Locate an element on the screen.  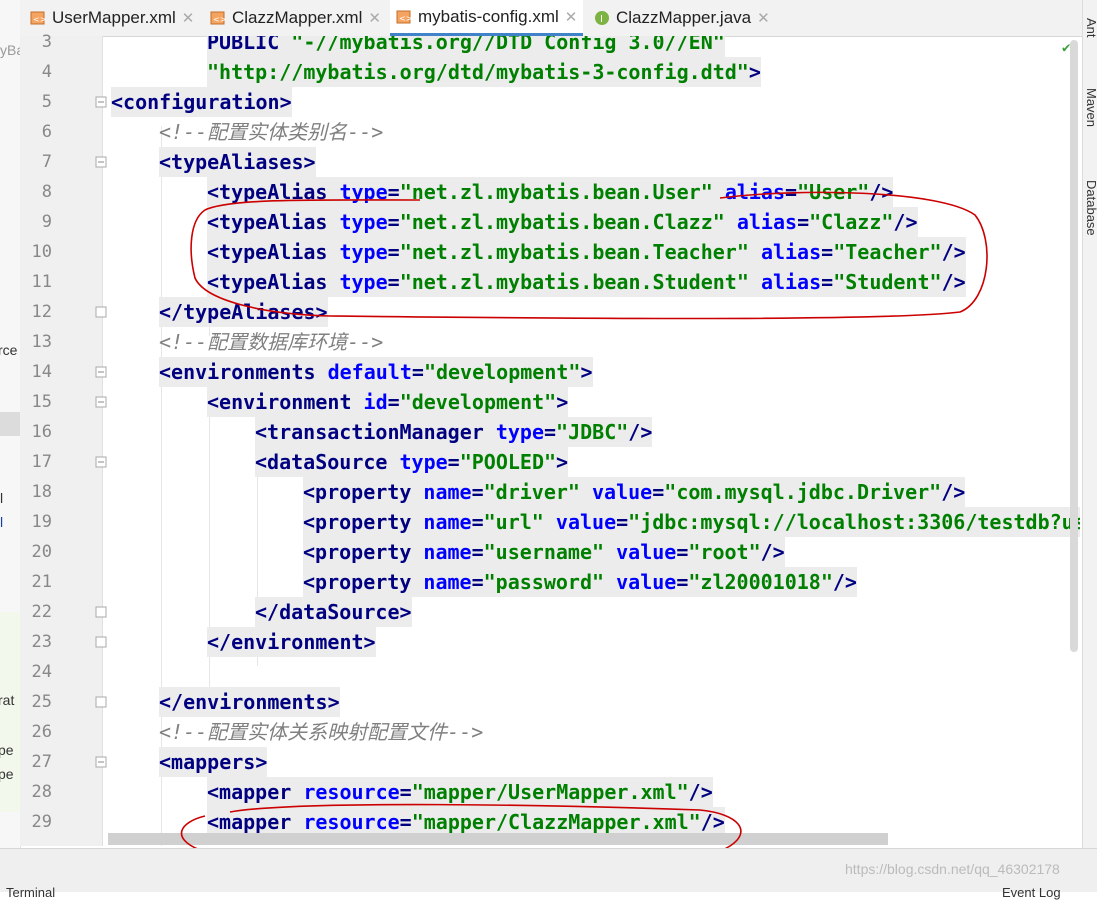
terminal-tab: Terminal is located at coordinates (30, 892).